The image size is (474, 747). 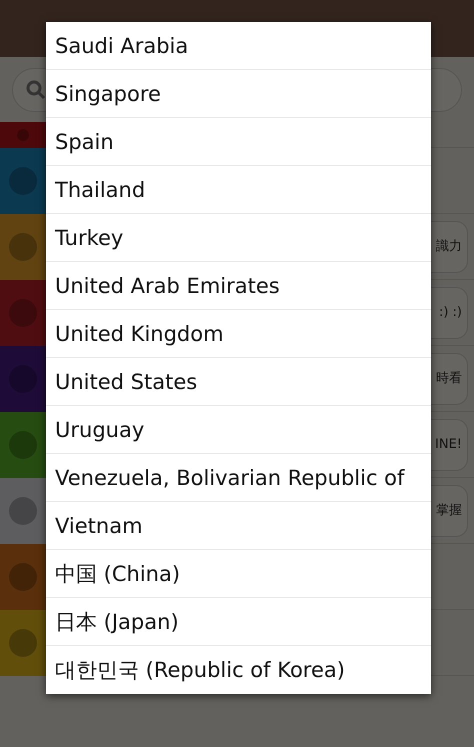 What do you see at coordinates (238, 94) in the screenshot?
I see `country-option: Singapore` at bounding box center [238, 94].